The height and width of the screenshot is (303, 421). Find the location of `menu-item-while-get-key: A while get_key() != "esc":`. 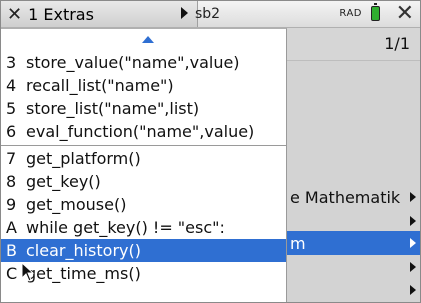

menu-item-while-get-key: A while get_key() != "esc": is located at coordinates (143, 227).